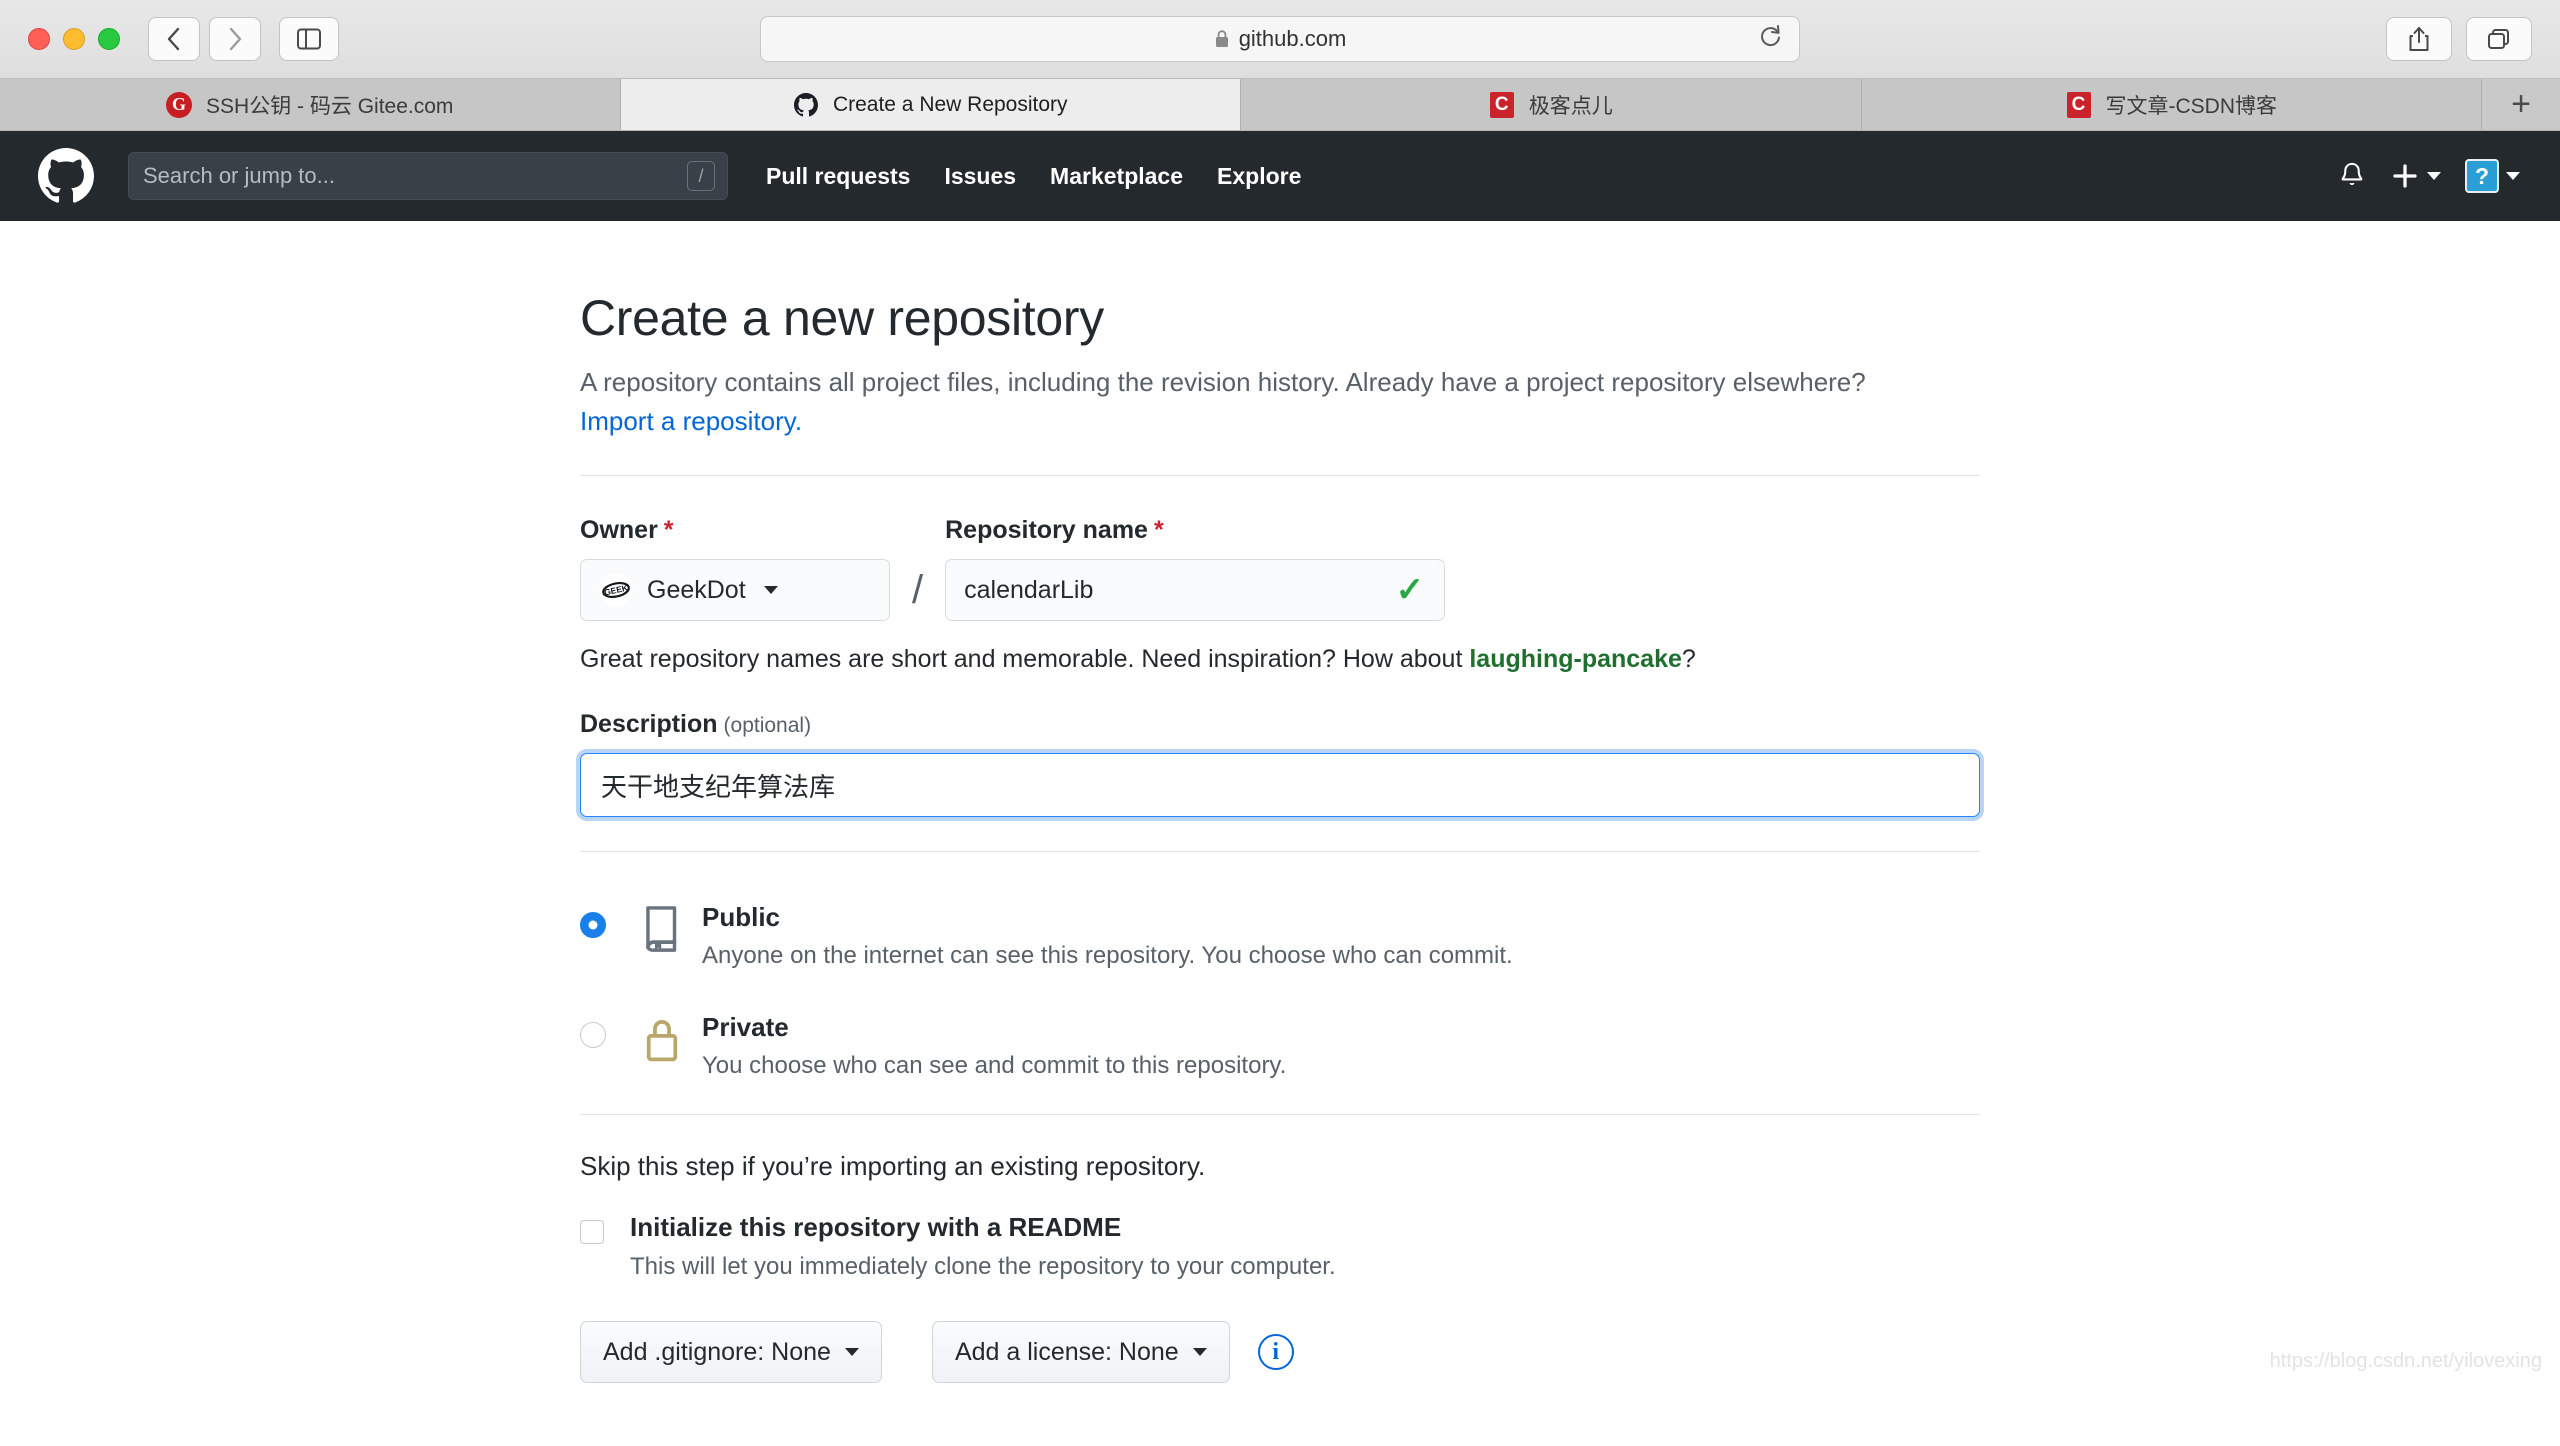 The height and width of the screenshot is (1446, 2560). Describe the element at coordinates (741, 917) in the screenshot. I see `public-title: Public` at that location.